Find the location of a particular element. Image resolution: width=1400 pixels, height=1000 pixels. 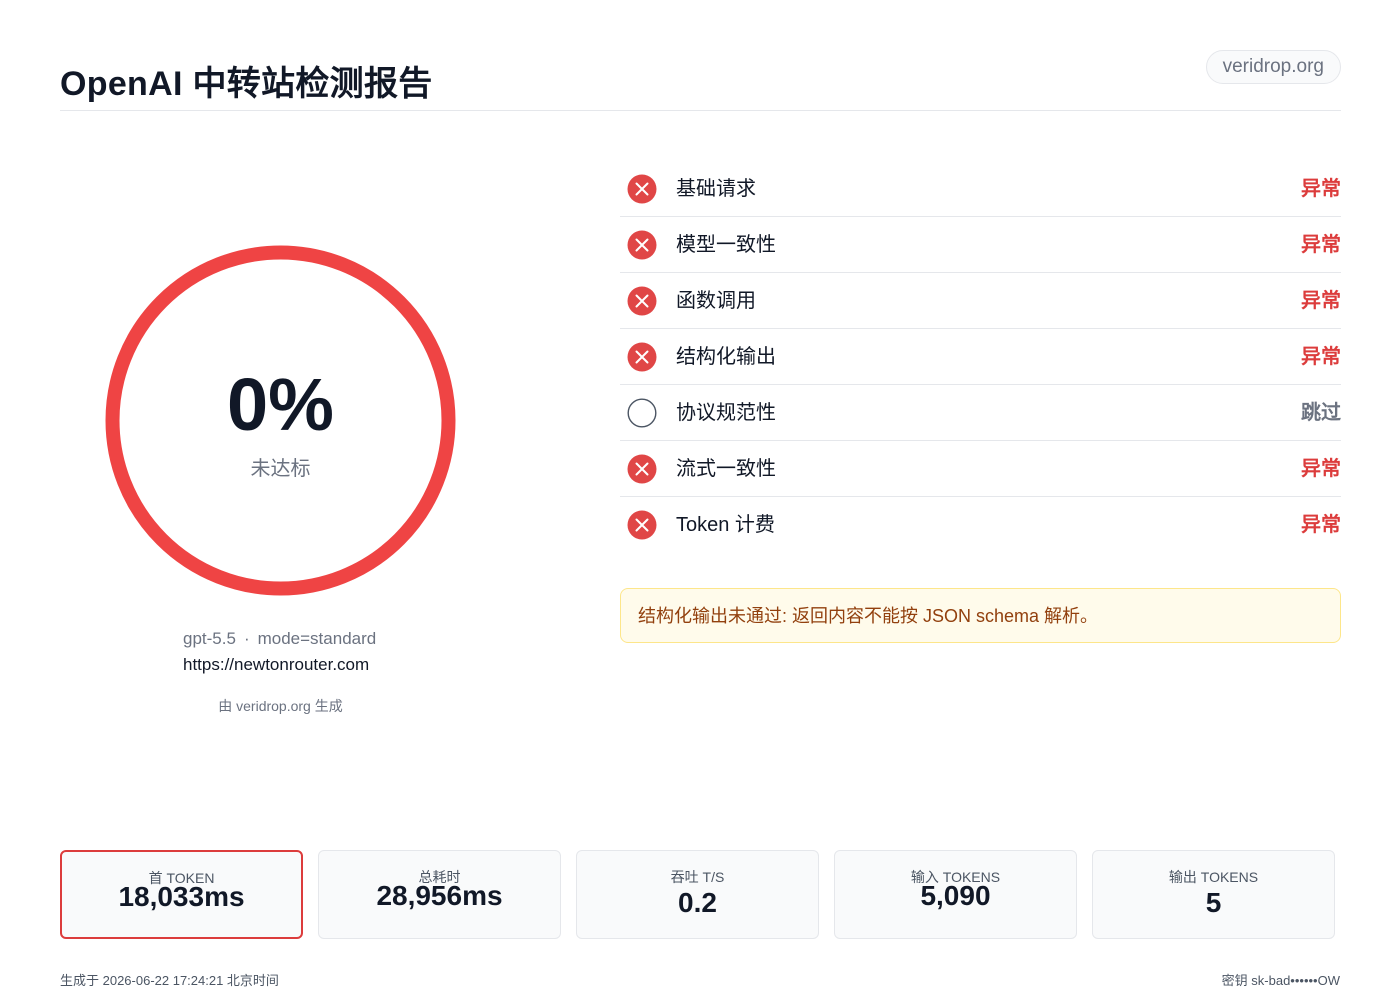

check-row: 函数调用 异常 is located at coordinates (980, 301).